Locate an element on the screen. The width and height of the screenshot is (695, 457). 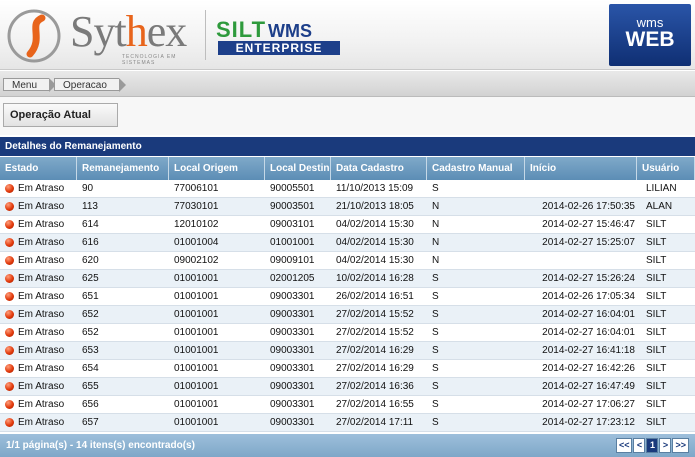
column-header-estado: Estado is located at coordinates (38, 168).